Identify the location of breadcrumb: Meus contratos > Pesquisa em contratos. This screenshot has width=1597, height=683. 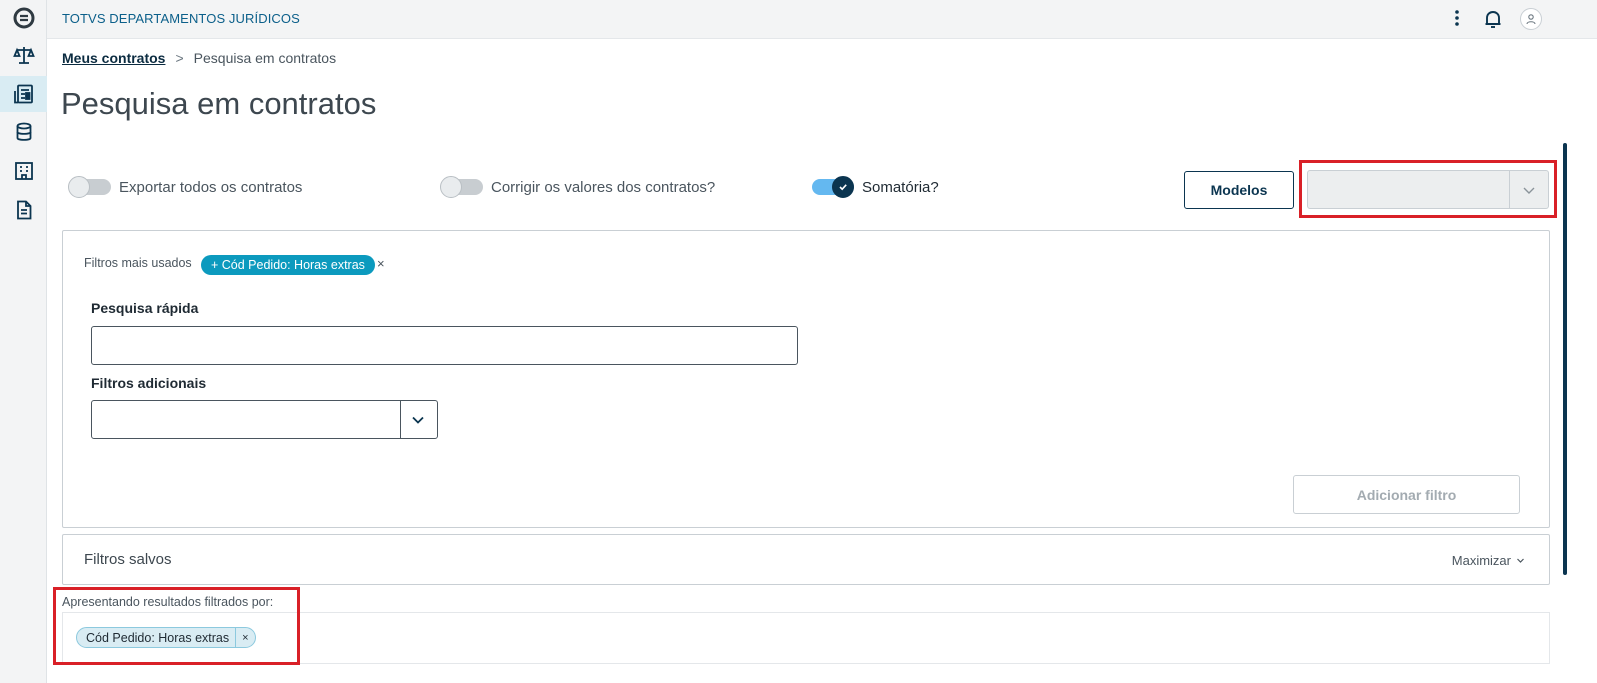
(199, 58).